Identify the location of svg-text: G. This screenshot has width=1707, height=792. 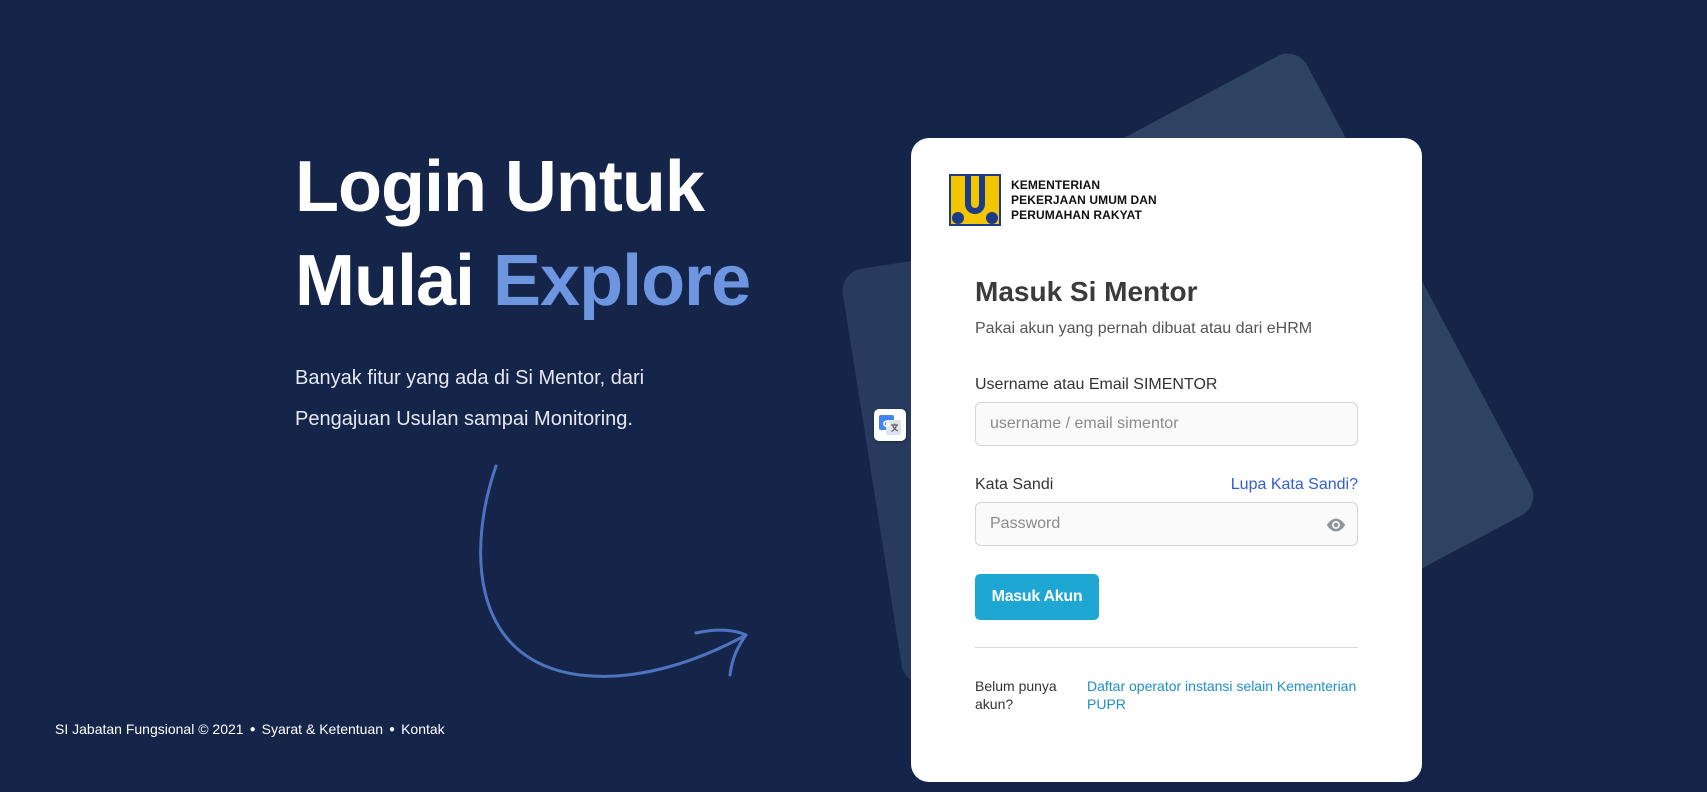
(886, 425).